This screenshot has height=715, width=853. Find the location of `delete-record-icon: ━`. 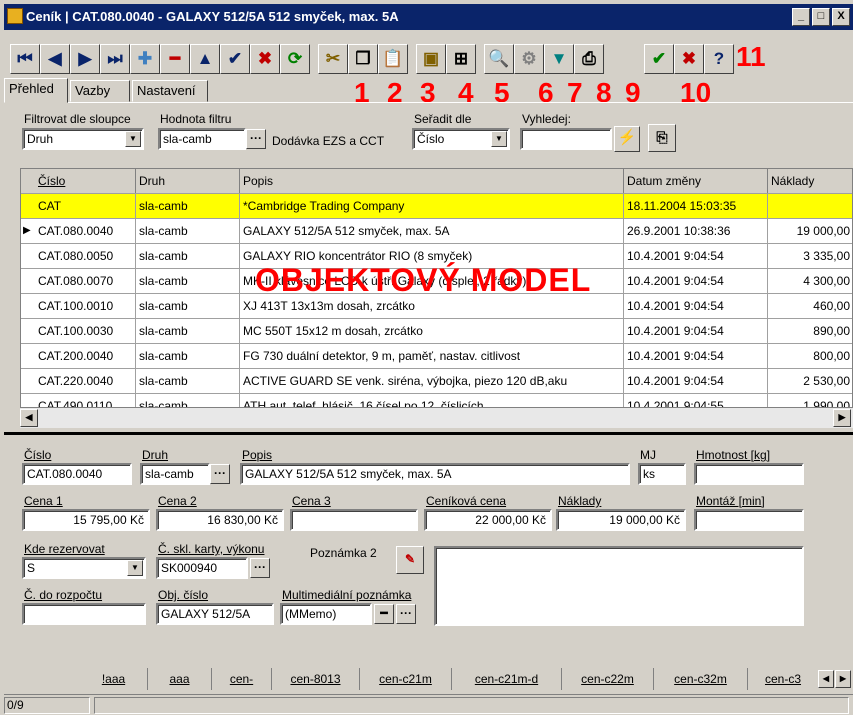

delete-record-icon: ━ is located at coordinates (175, 59).